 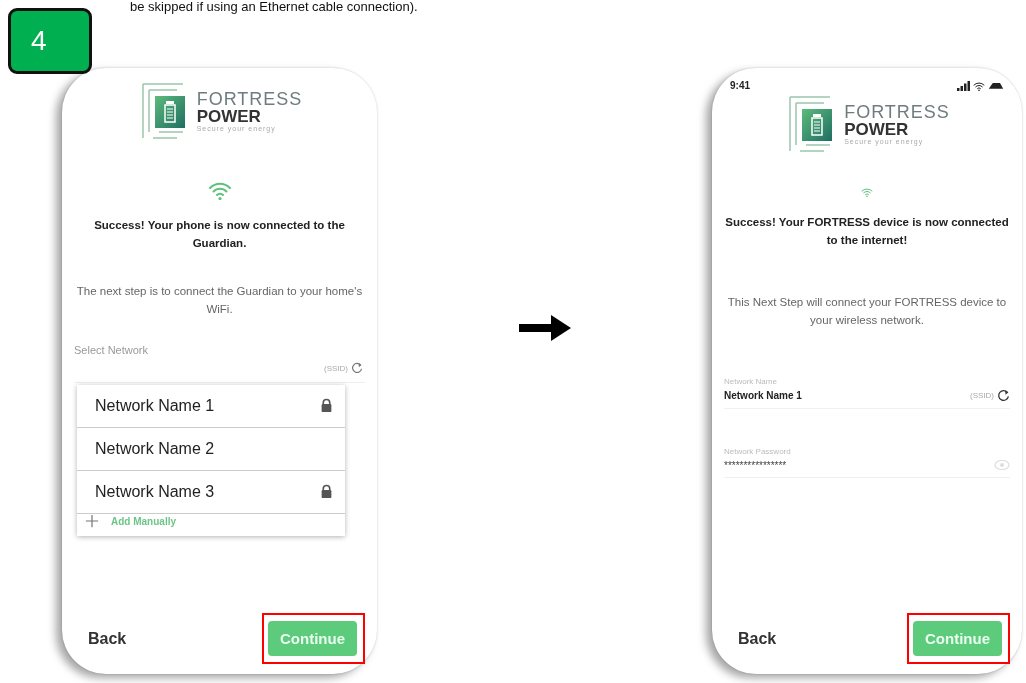 I want to click on instruction-text: be skipped if using an Ethernet cable connection)., so click(x=274, y=7).